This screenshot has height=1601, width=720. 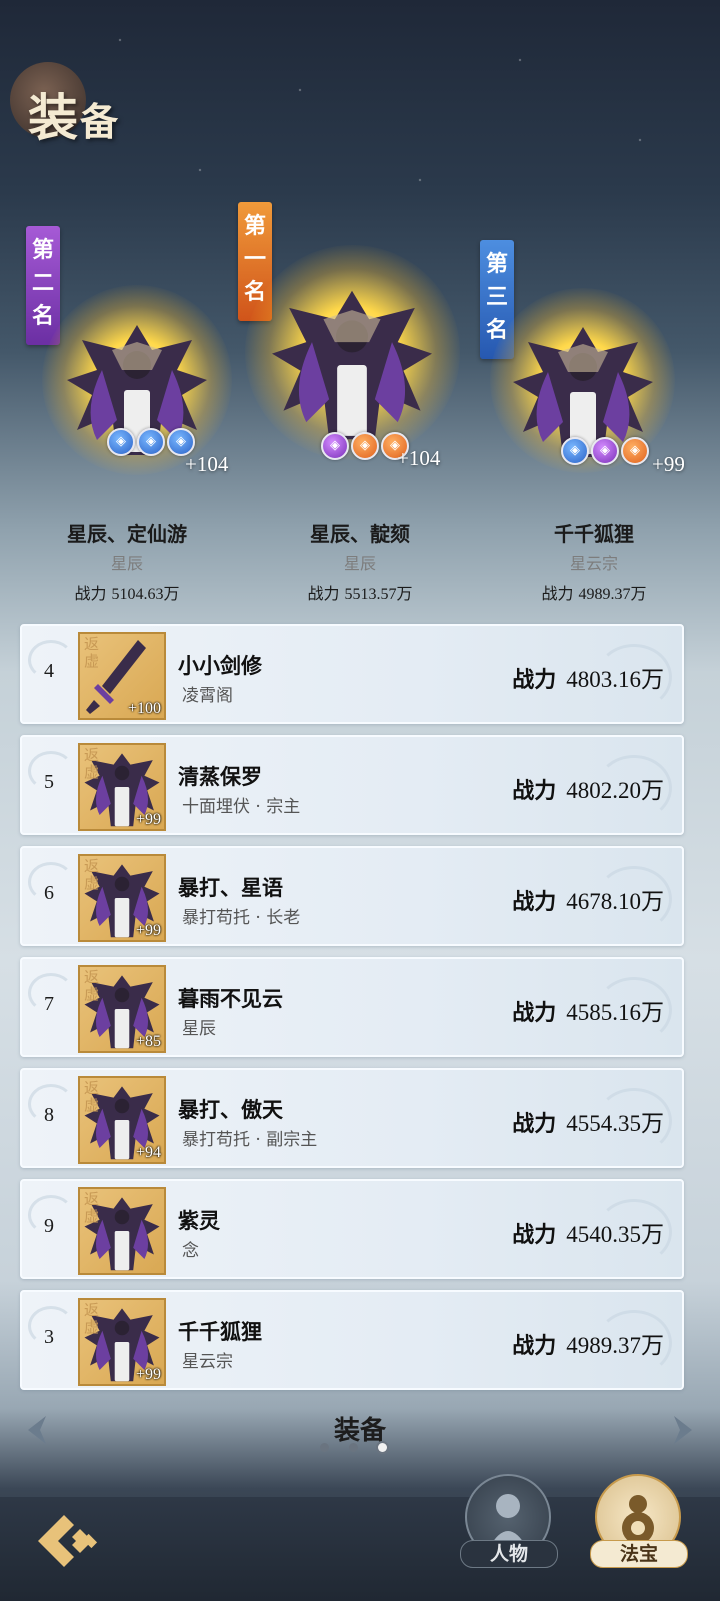 I want to click on player-power-third: 战力 4989.37万, so click(x=594, y=593).